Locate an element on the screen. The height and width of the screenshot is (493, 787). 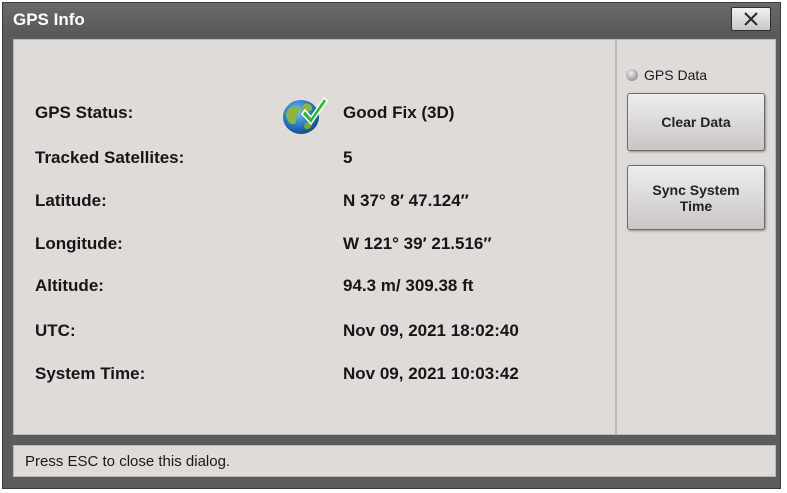
utc-label: UTC: is located at coordinates (55, 330).